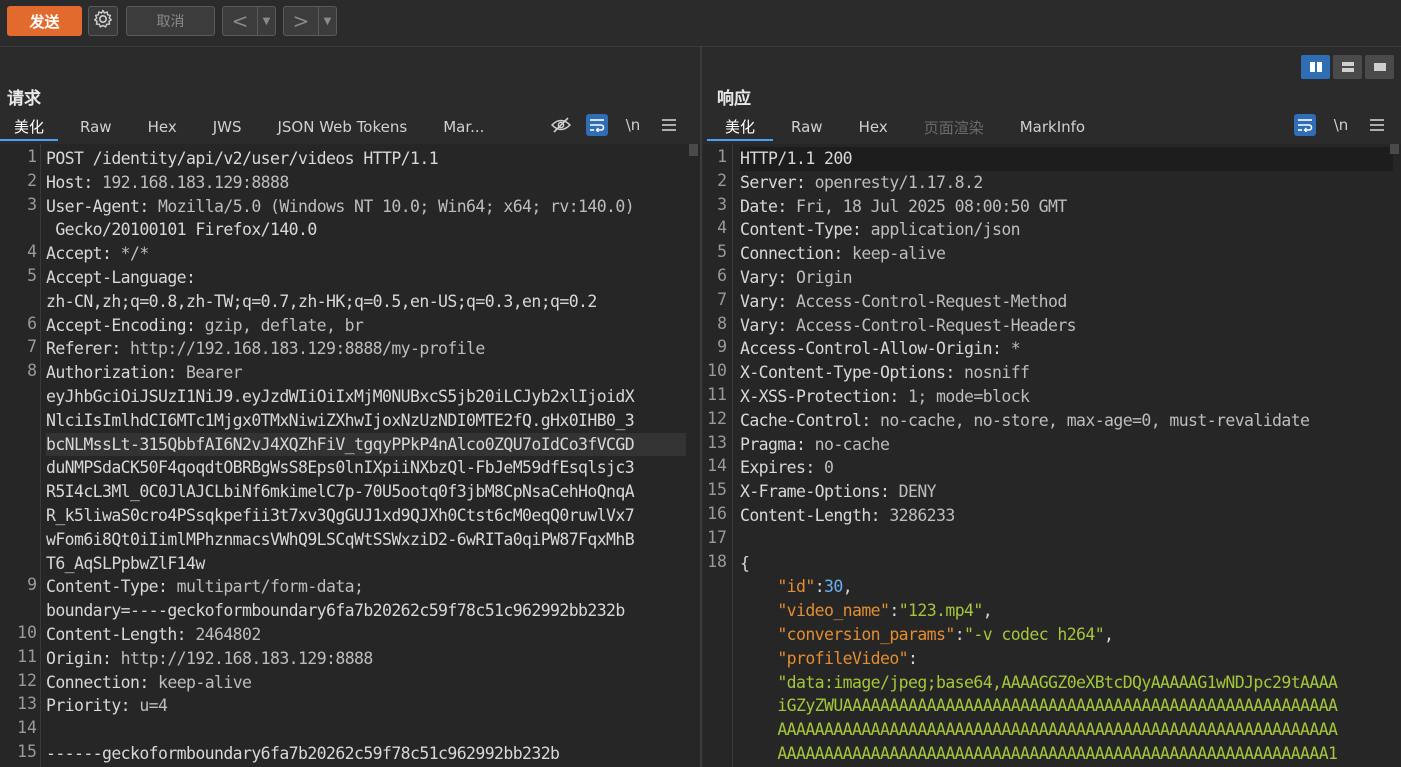 Image resolution: width=1401 pixels, height=767 pixels. I want to click on code-line: Accept-Language:, so click(366, 278).